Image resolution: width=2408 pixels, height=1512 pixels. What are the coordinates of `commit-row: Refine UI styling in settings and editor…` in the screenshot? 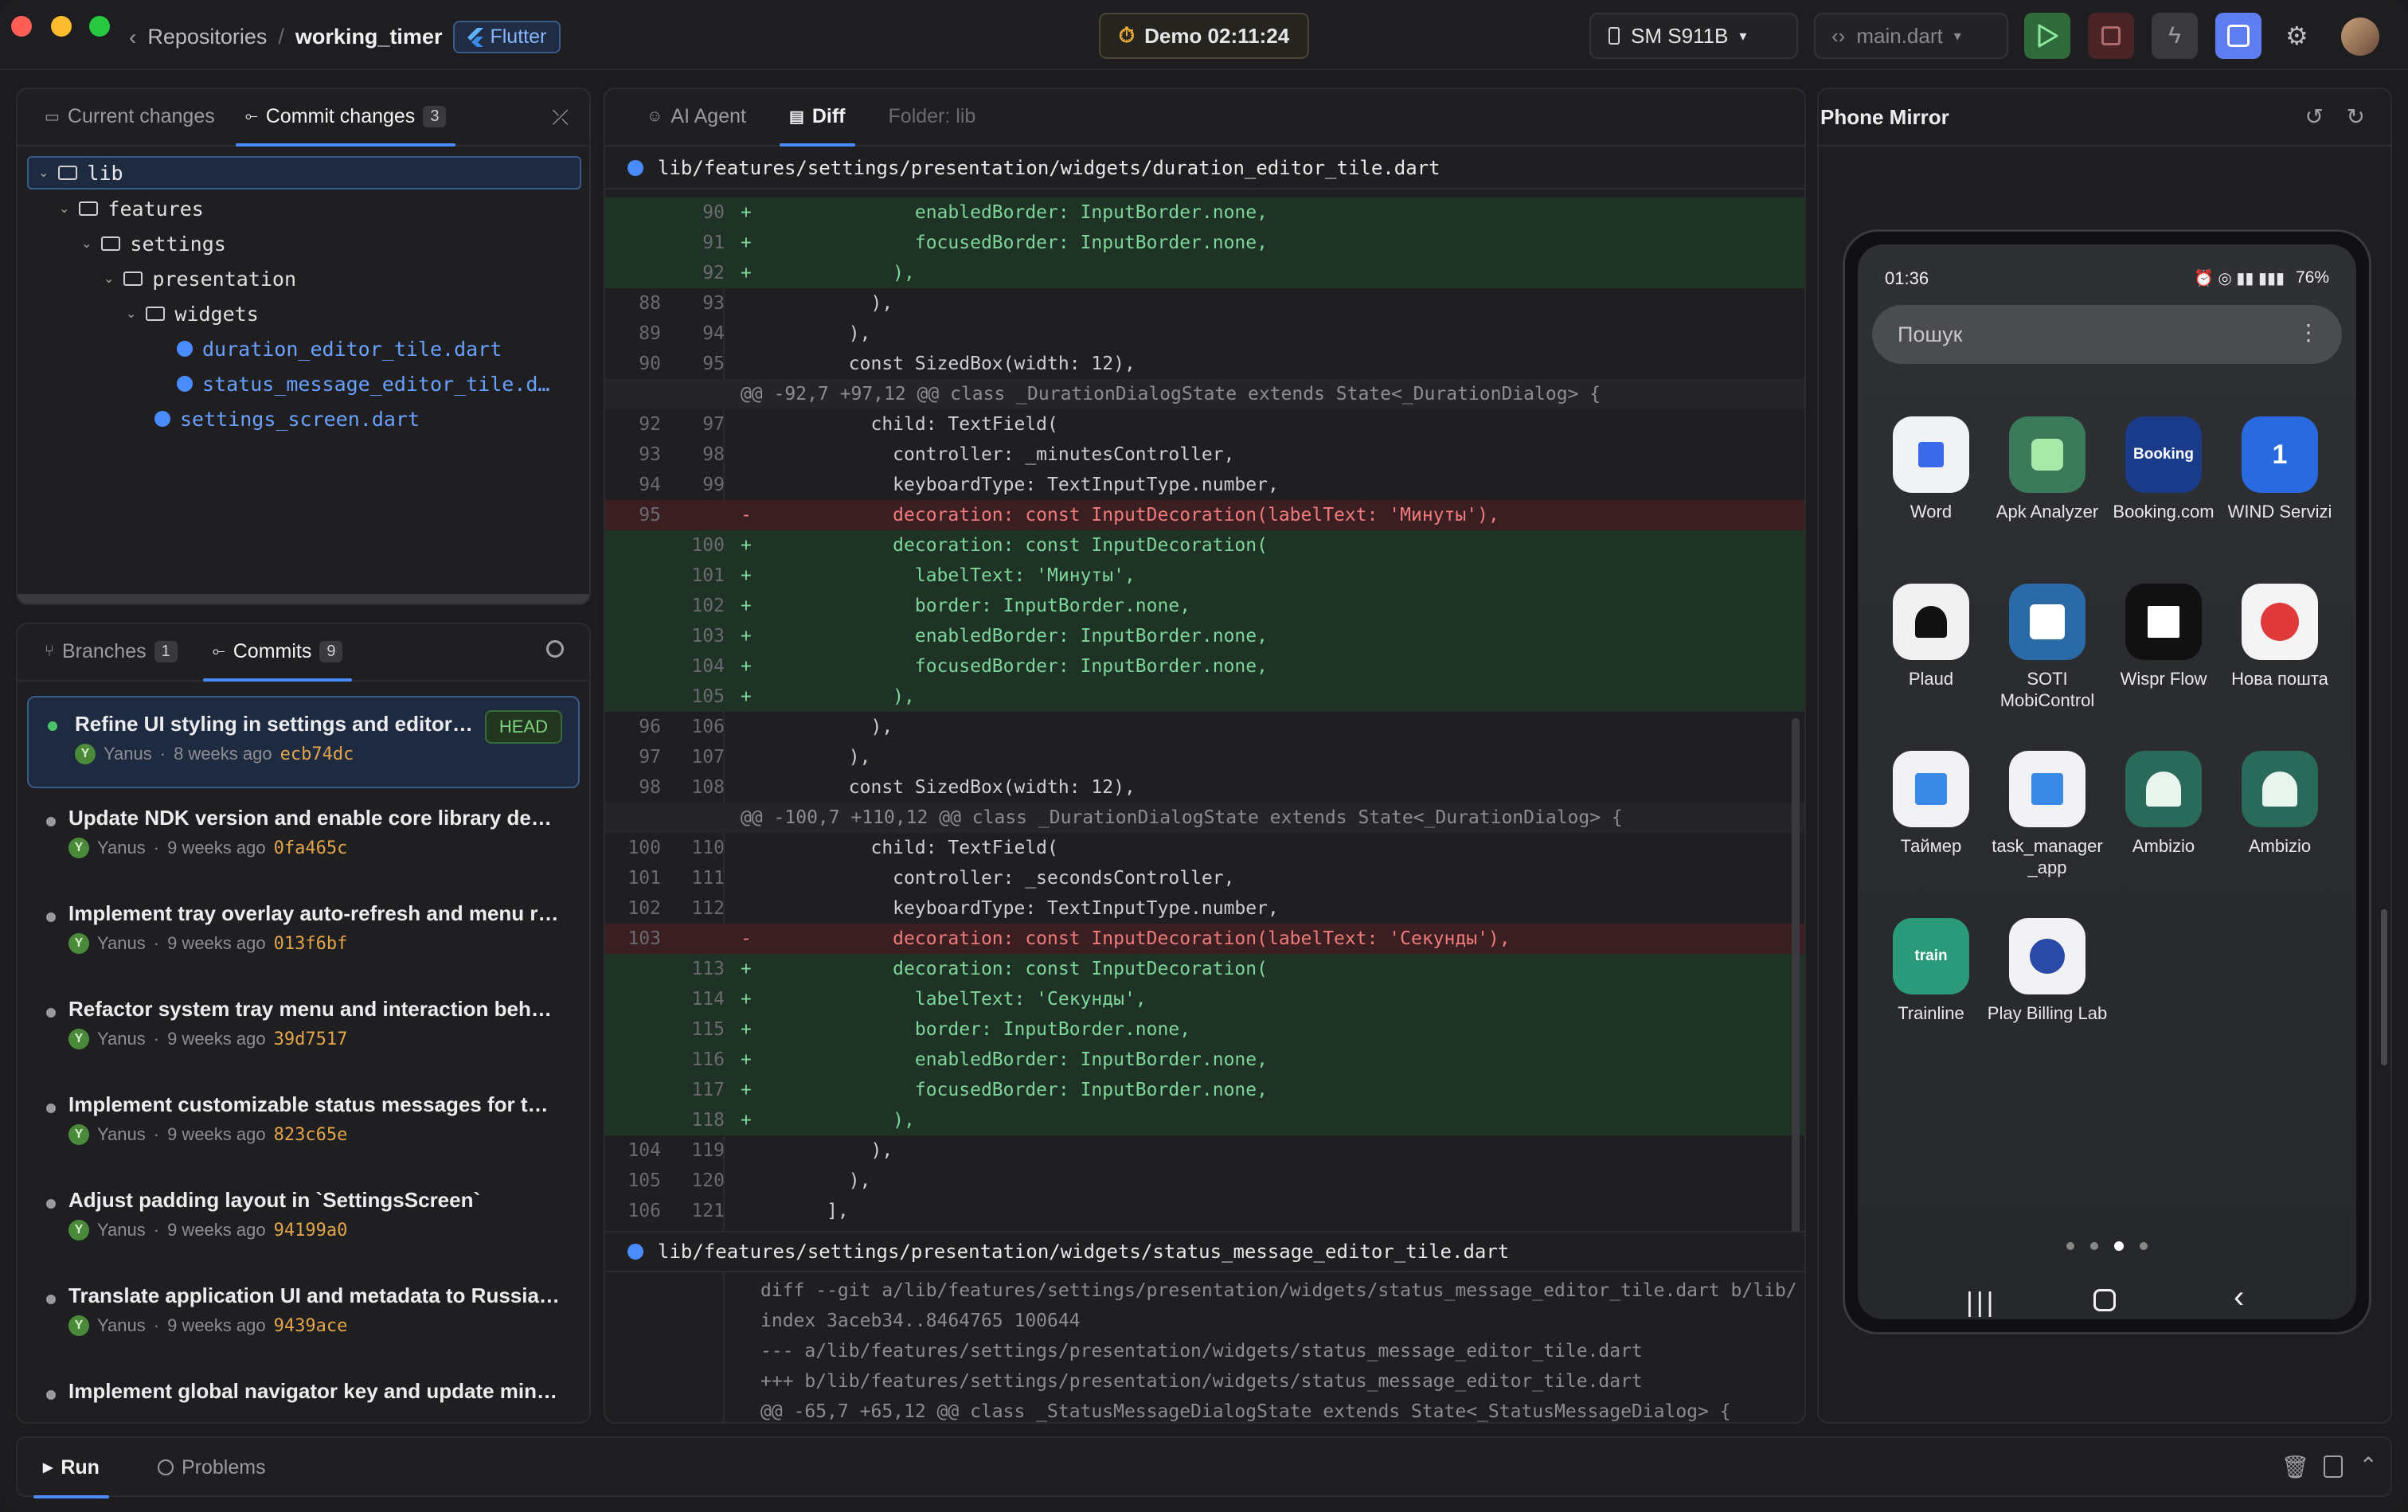 It's located at (303, 742).